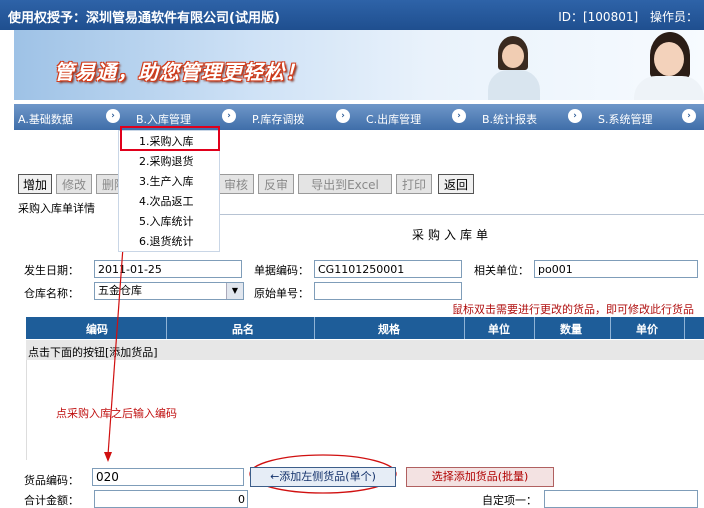  I want to click on annotation-highlight-box, so click(170, 138).